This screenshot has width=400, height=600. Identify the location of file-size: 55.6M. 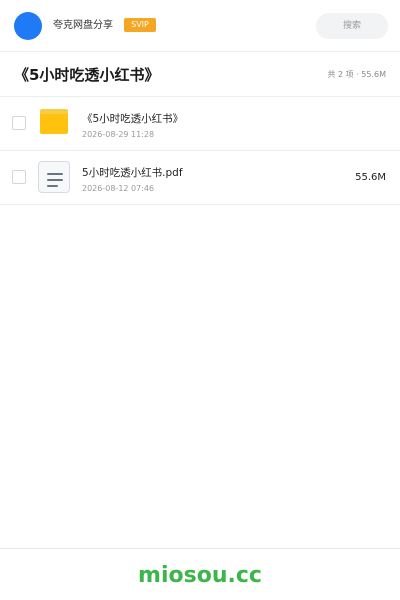
(370, 177).